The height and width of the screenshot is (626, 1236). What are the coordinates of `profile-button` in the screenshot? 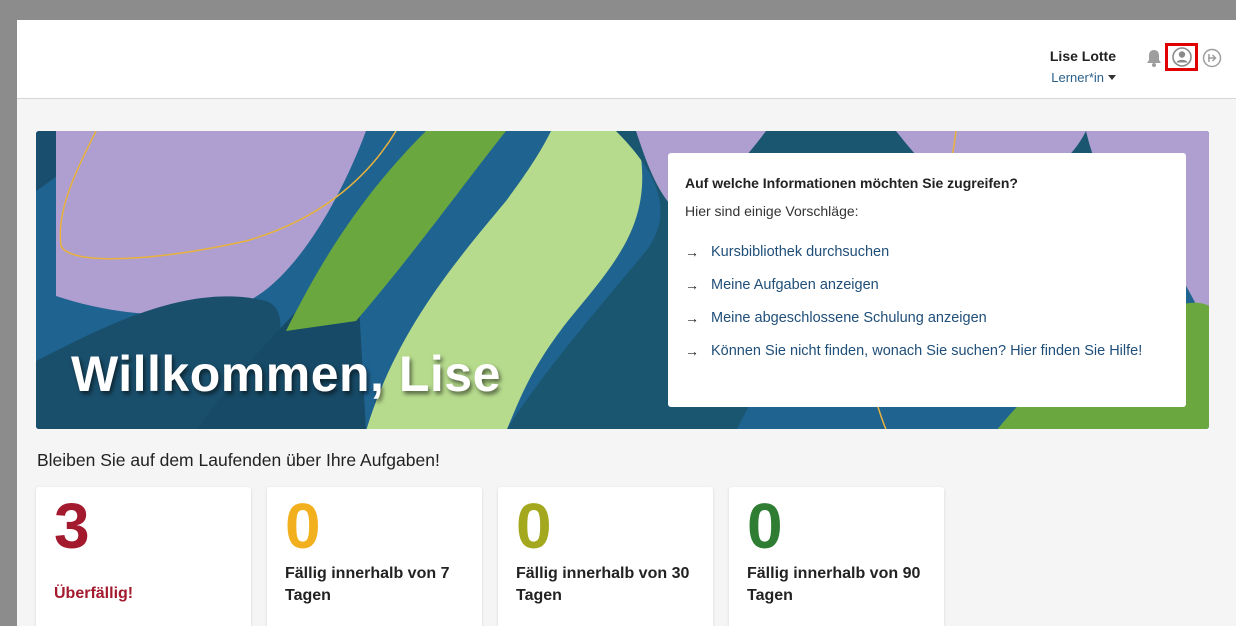 It's located at (1181, 57).